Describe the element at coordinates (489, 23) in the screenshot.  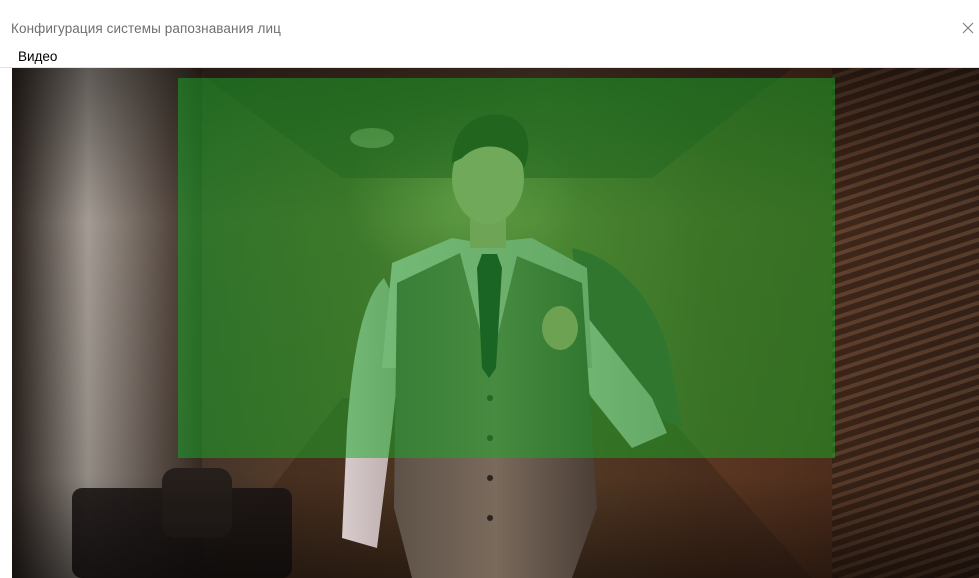
I see `title-bar: Конфигурация системы рапознавания лиц` at that location.